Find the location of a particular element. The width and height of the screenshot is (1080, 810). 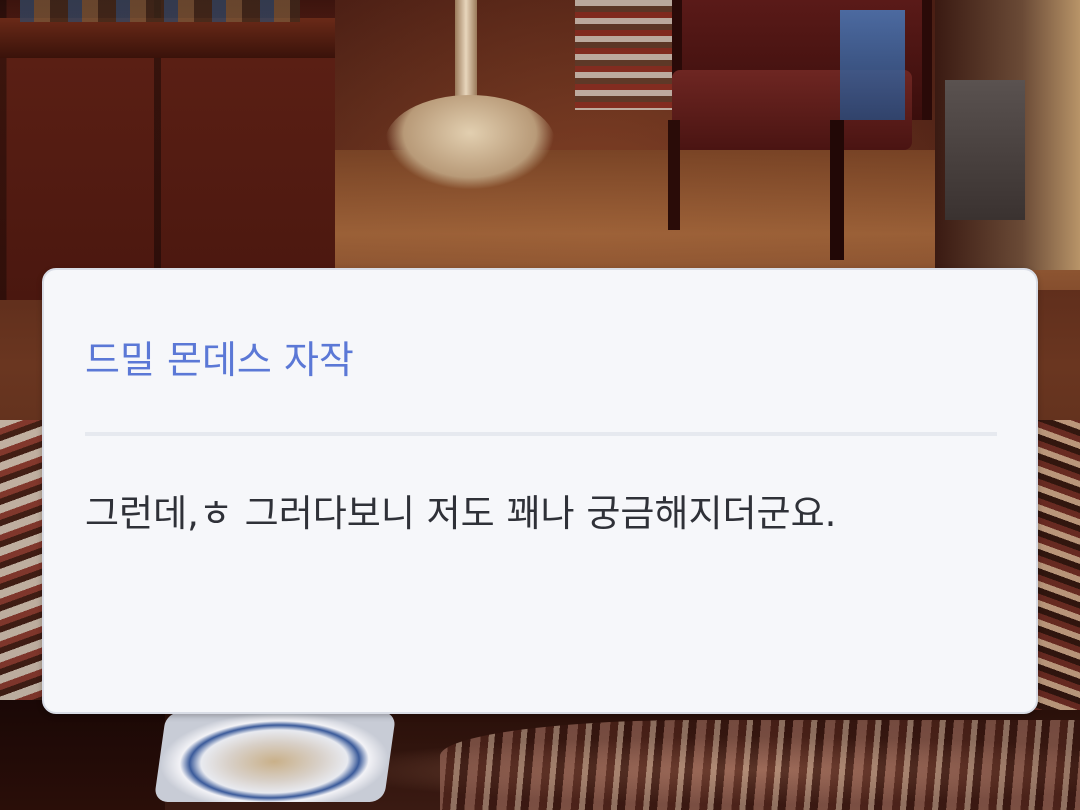

coat-stand-base is located at coordinates (470, 142).